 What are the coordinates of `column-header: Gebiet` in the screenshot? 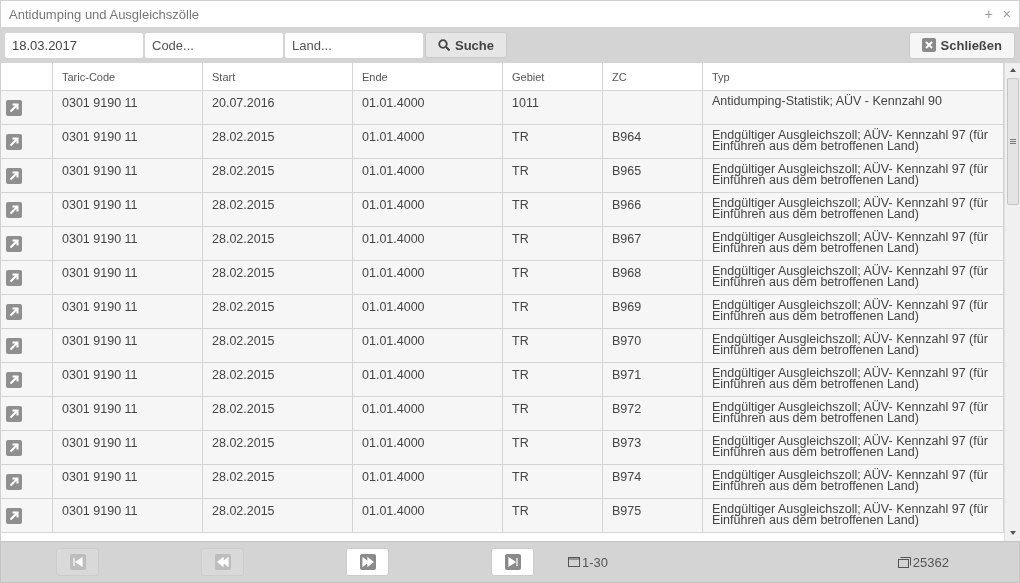 It's located at (553, 76).